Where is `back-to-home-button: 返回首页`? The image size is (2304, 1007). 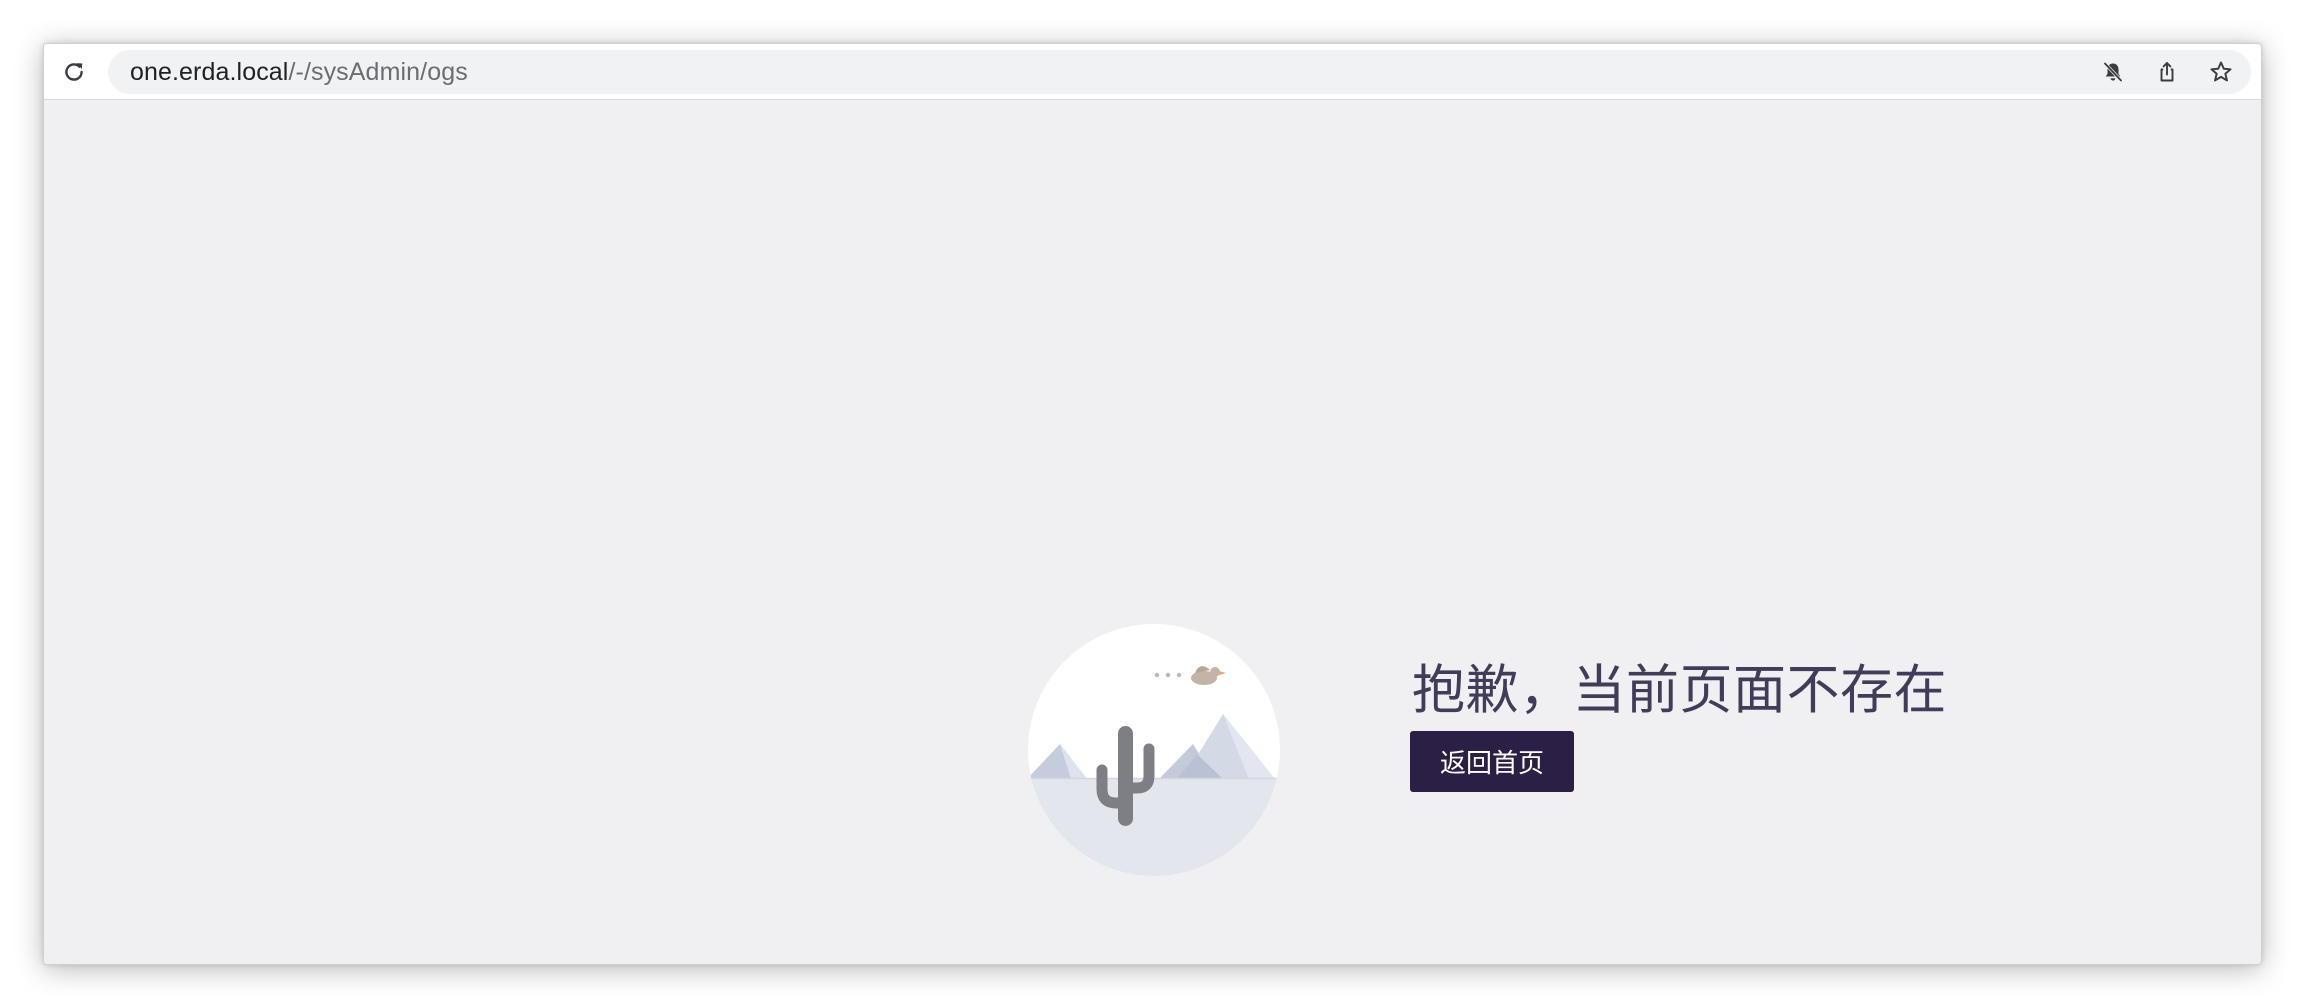
back-to-home-button: 返回首页 is located at coordinates (1492, 761).